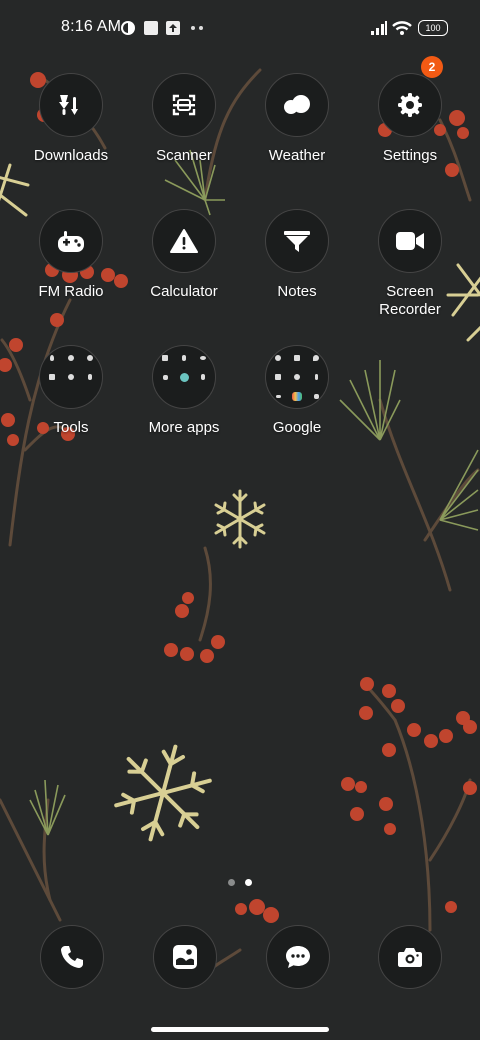 Image resolution: width=480 pixels, height=1040 pixels. Describe the element at coordinates (240, 1029) in the screenshot. I see `home-gesture-bar` at that location.